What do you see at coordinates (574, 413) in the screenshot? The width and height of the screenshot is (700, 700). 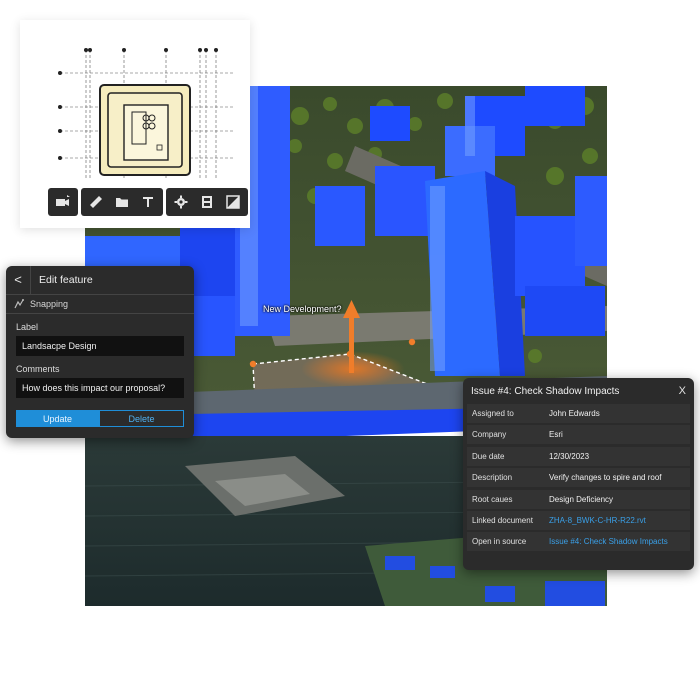 I see `attribute-value: John Edwards` at bounding box center [574, 413].